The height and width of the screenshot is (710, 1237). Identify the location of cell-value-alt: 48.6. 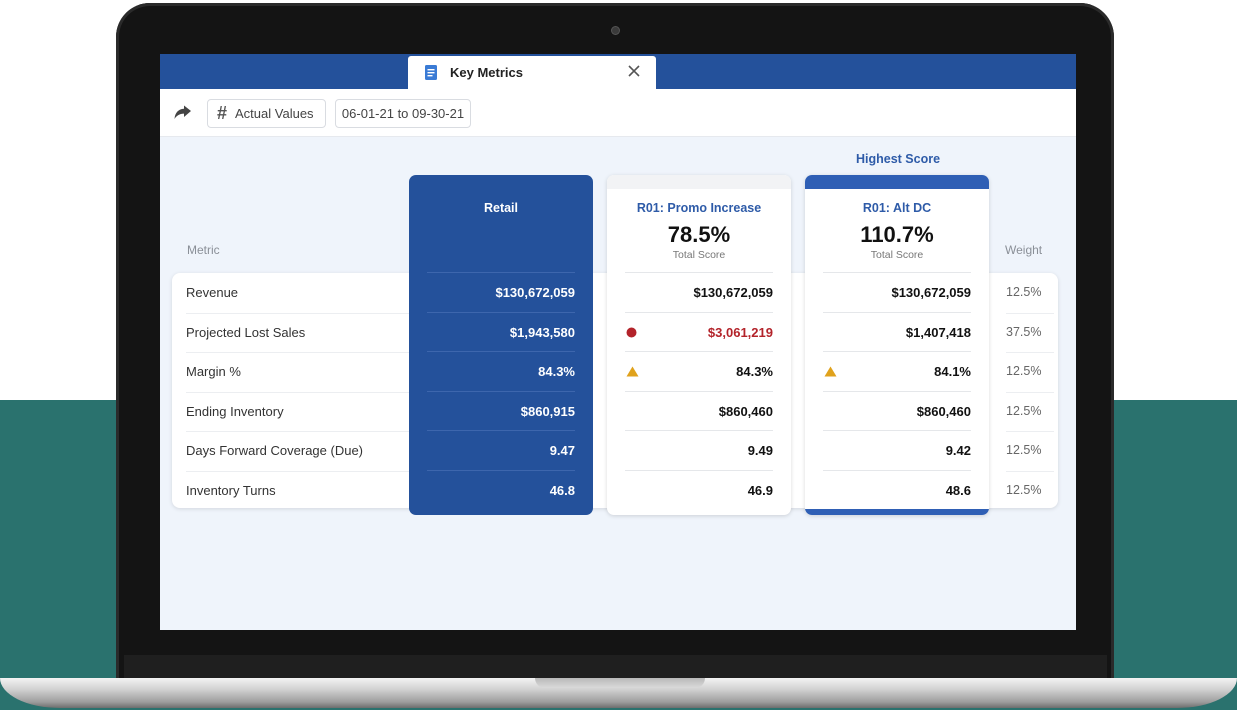
(958, 490).